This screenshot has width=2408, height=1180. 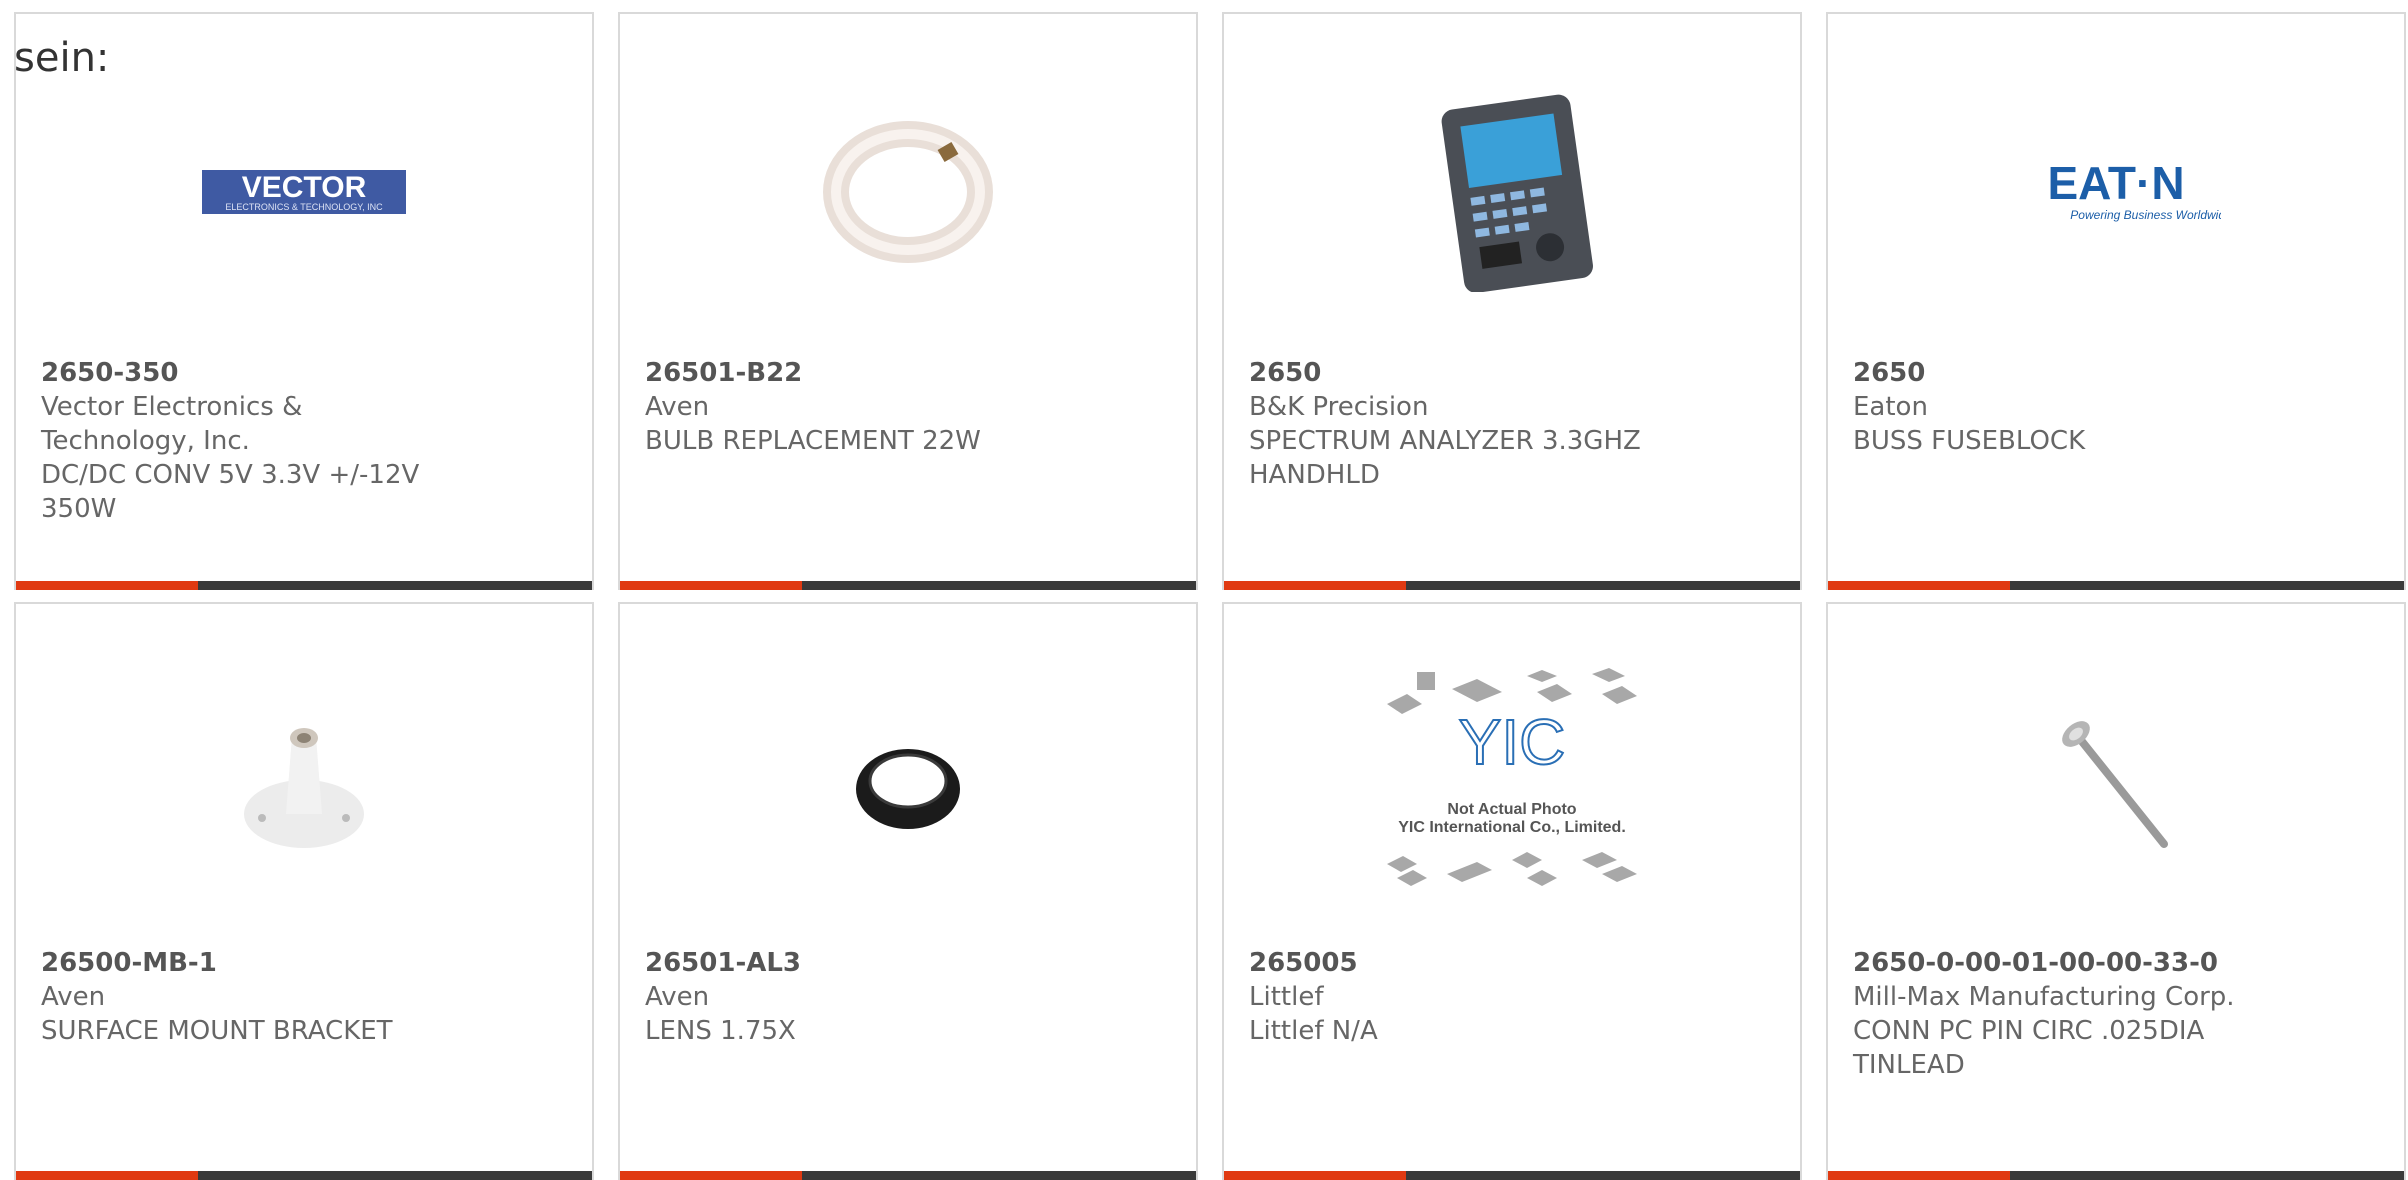 I want to click on manufacturer: Eaton, so click(x=1890, y=407).